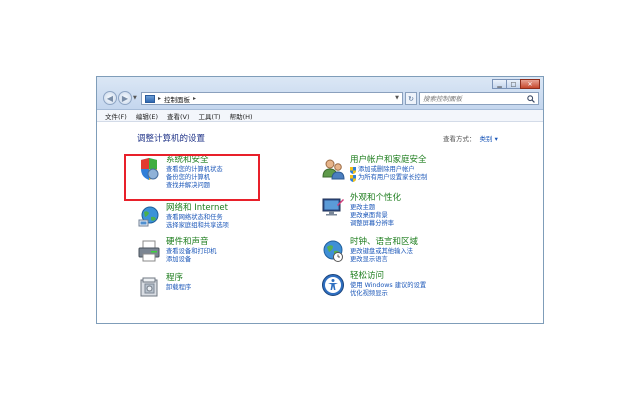 The image size is (640, 400). I want to click on address-dropdown-icon: ▼, so click(397, 98).